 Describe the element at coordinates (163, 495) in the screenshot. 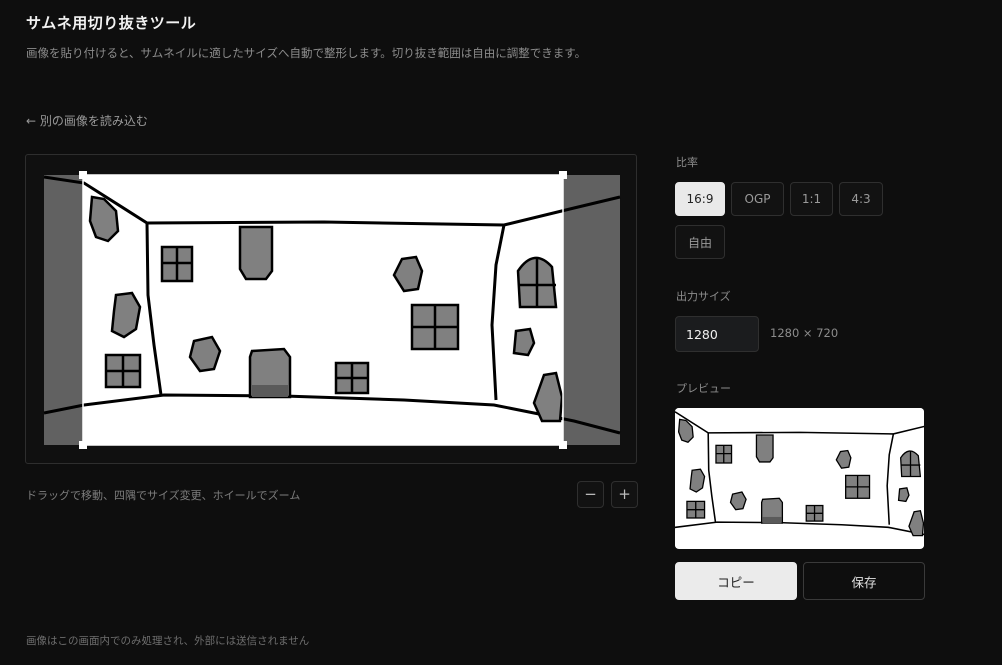

I see `crop-hint: ドラッグで移動、四隅でサイズ変更、ホイールでズーム` at that location.